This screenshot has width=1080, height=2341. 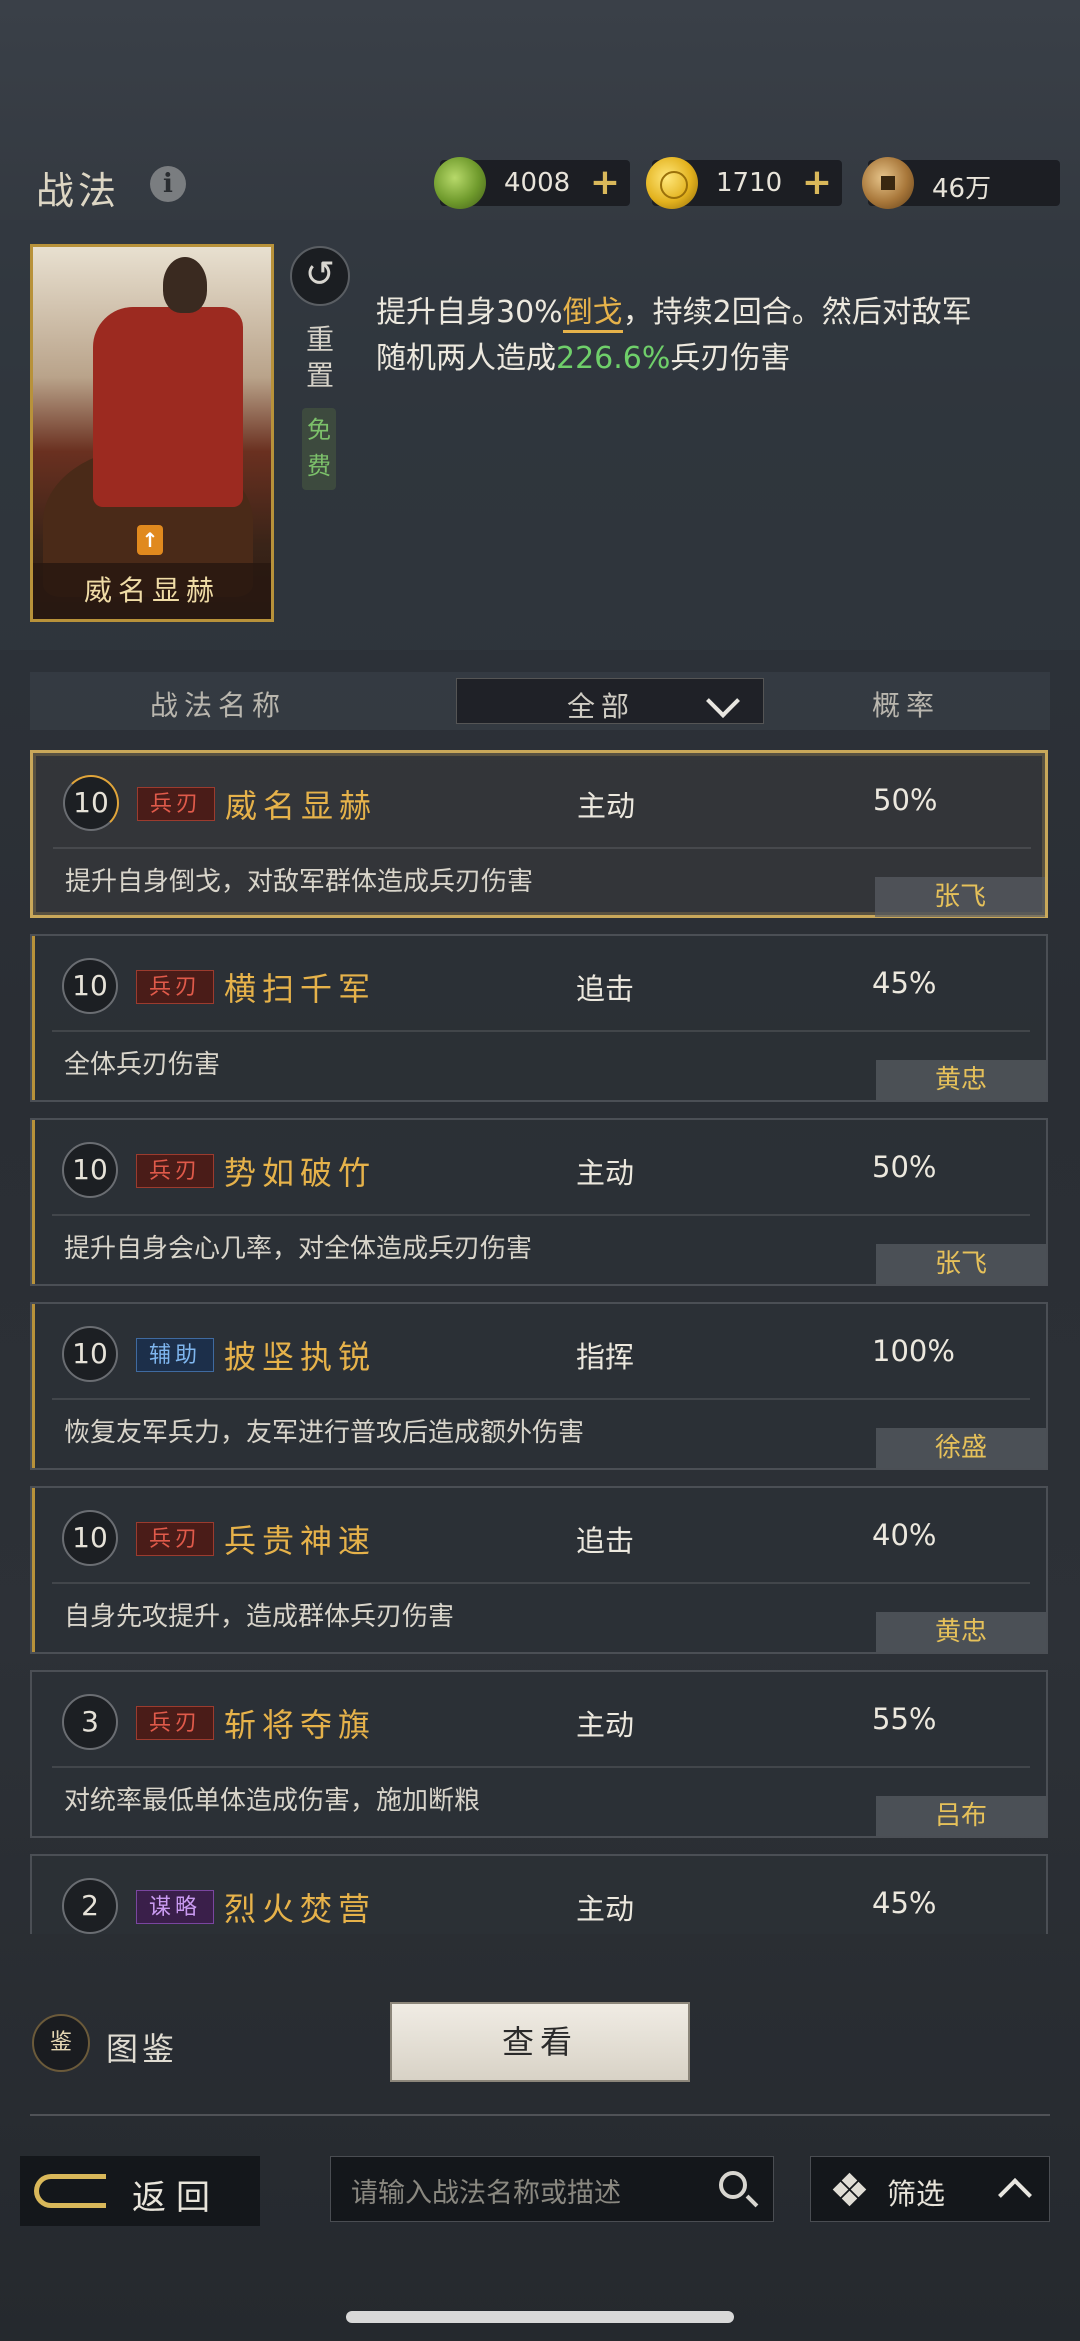 What do you see at coordinates (324, 1433) in the screenshot?
I see `skill-description: 恢复友军兵力，友军进行普攻后造成额外伤害` at bounding box center [324, 1433].